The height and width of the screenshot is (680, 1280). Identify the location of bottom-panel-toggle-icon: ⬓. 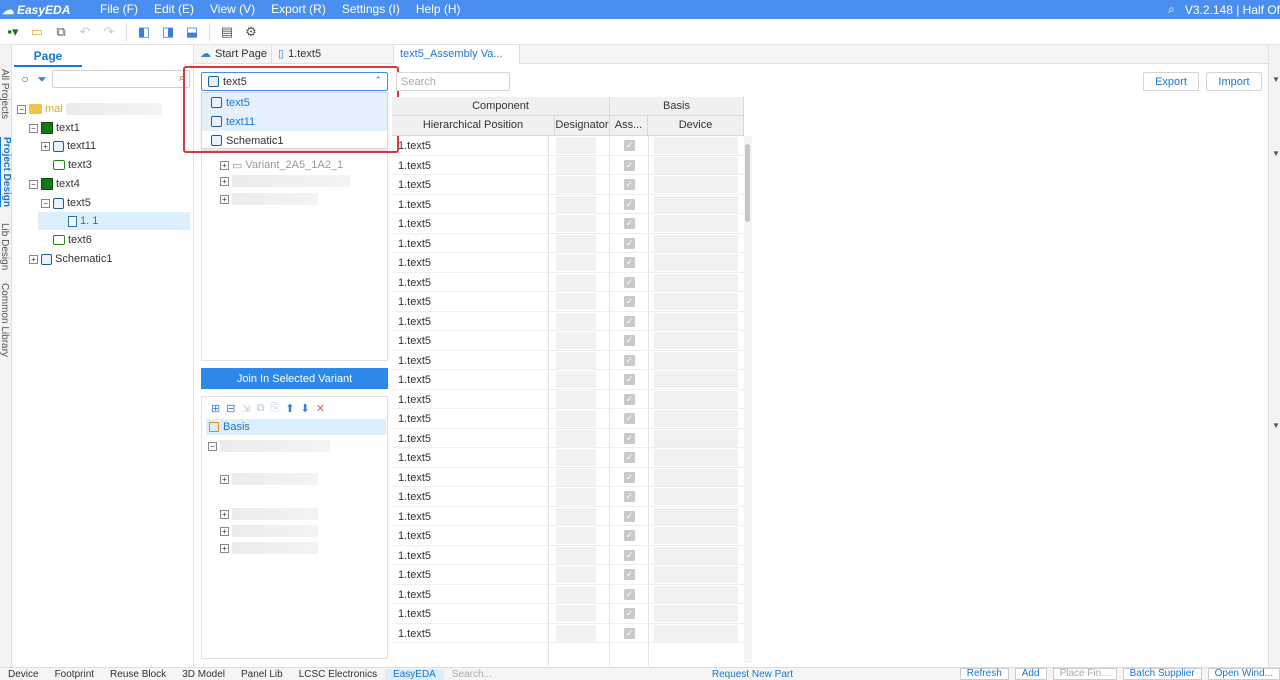
(192, 32).